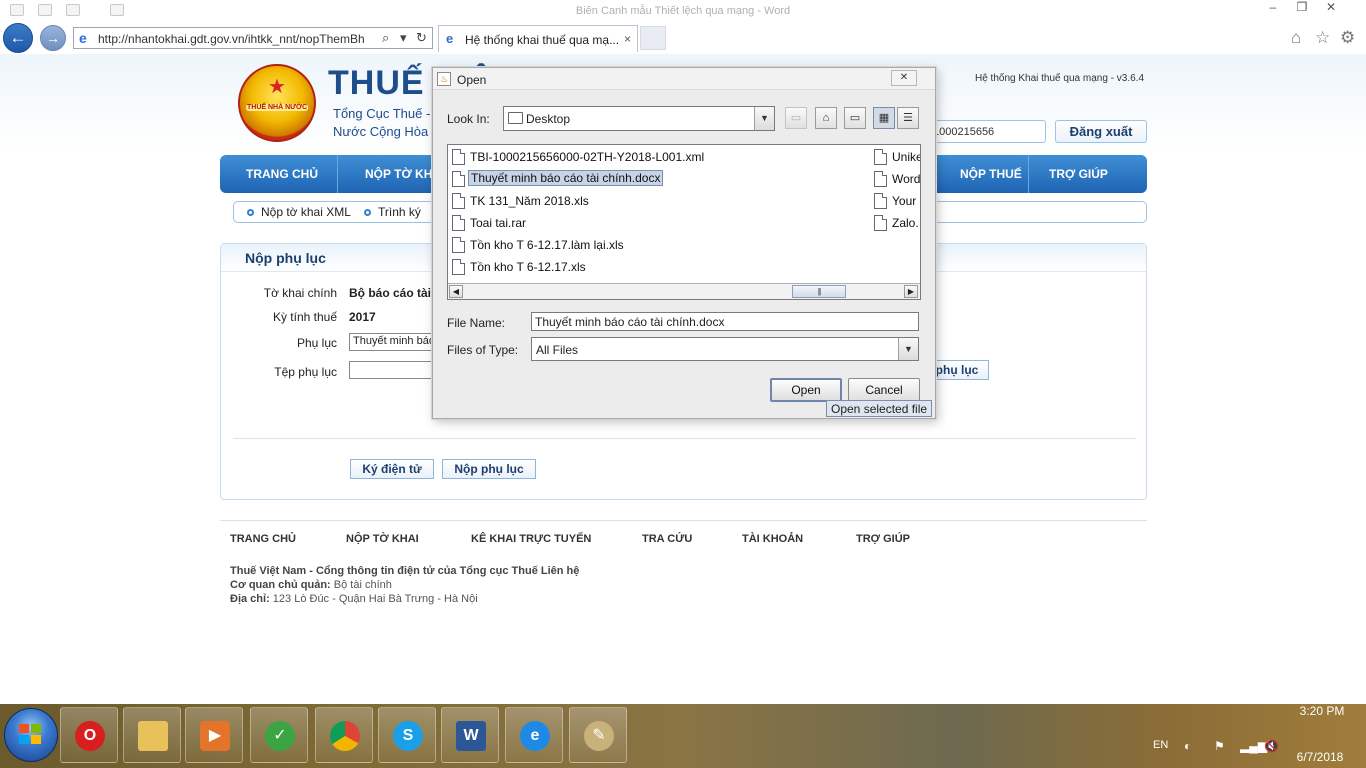 The image size is (1366, 768). What do you see at coordinates (250, 212) in the screenshot?
I see `bullet-icon` at bounding box center [250, 212].